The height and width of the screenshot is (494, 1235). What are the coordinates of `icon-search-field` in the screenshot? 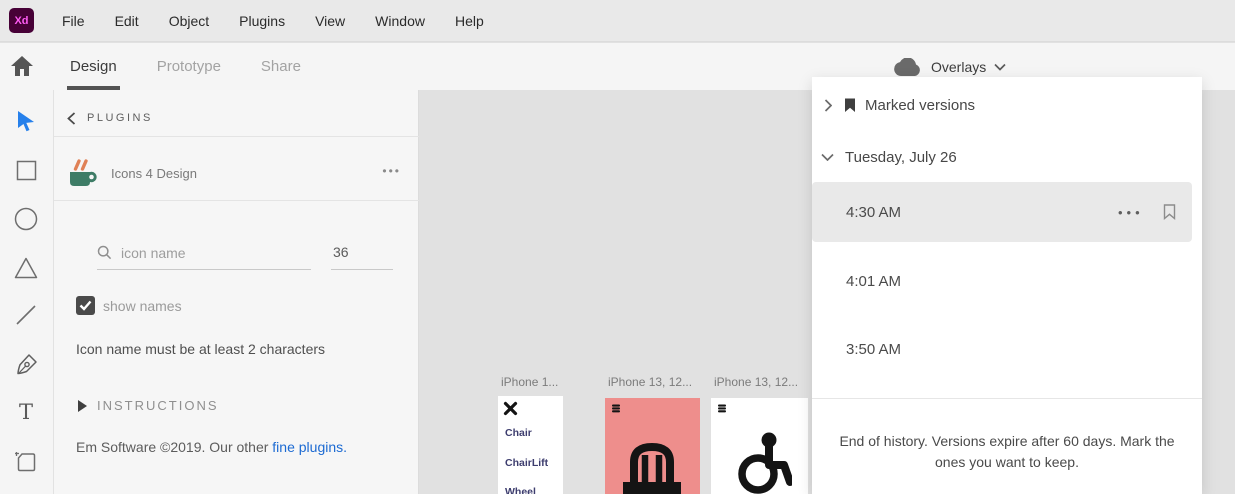 It's located at (204, 253).